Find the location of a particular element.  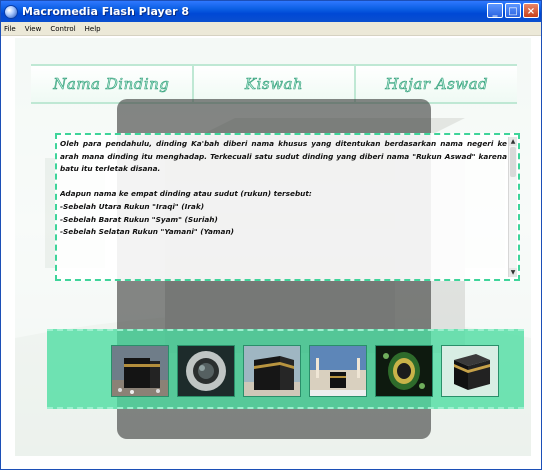

thumbnail-hajar-aswad-photo is located at coordinates (206, 371).